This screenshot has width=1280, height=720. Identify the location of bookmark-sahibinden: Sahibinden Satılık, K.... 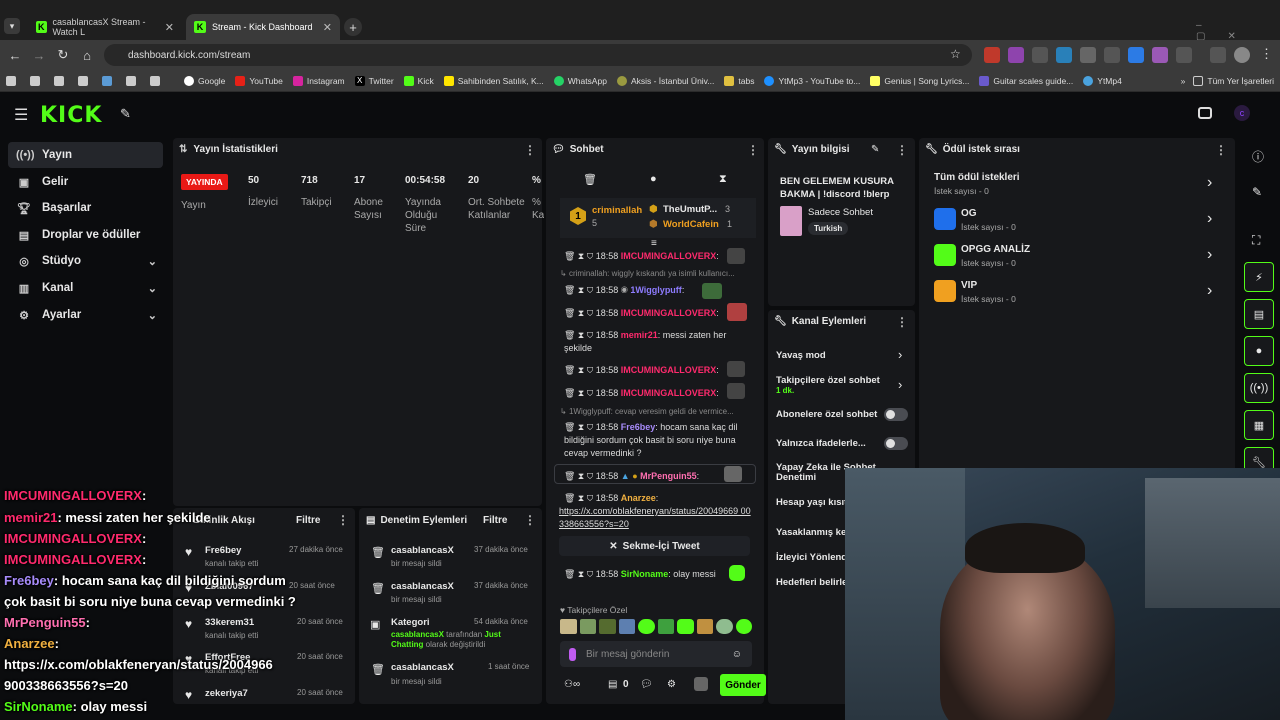
(493, 80).